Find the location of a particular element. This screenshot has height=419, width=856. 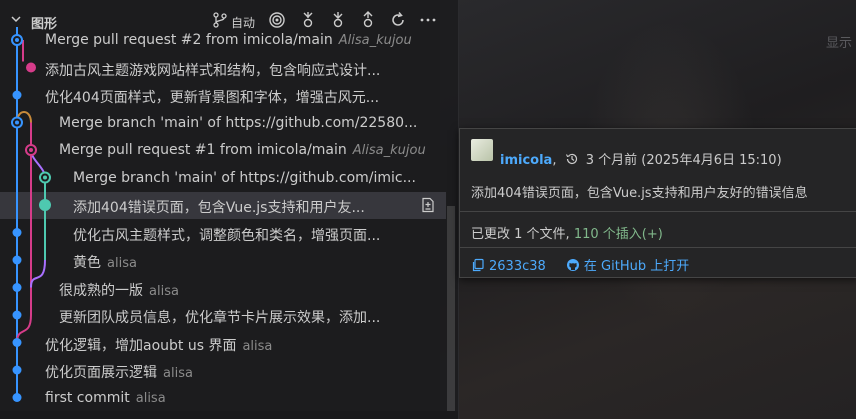

scrollbar-thumb is located at coordinates (451, 312).